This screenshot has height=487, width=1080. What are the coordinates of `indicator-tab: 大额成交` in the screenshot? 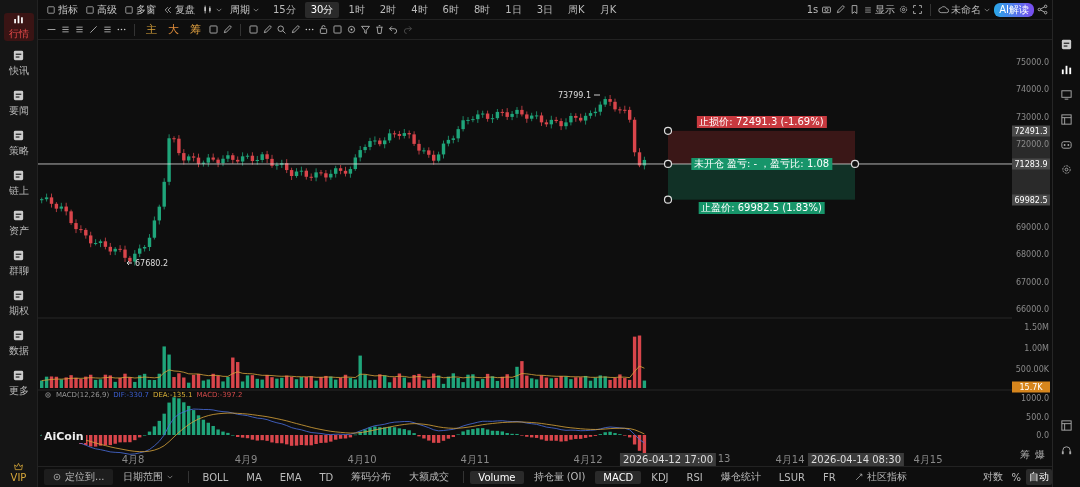 It's located at (429, 477).